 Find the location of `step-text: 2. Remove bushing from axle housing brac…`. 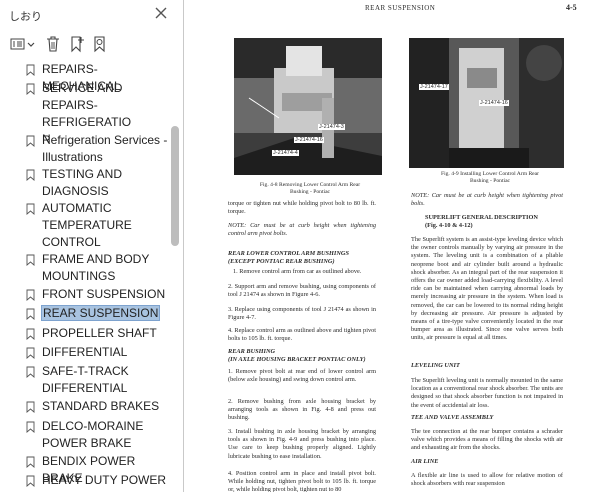

step-text: 2. Remove bushing from axle housing brac… is located at coordinates (302, 410).